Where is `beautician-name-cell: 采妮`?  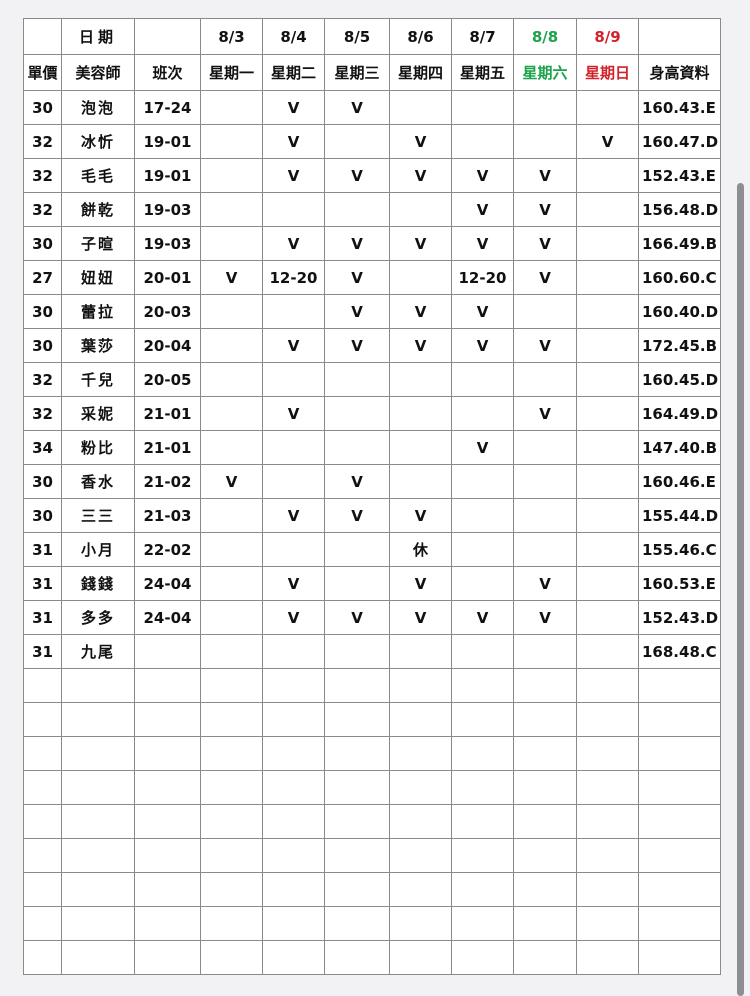
beautician-name-cell: 采妮 is located at coordinates (98, 413).